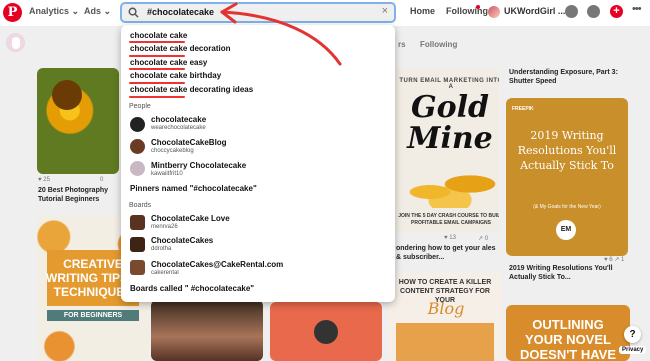 The image size is (650, 361). I want to click on pin-headline: Blog, so click(446, 308).